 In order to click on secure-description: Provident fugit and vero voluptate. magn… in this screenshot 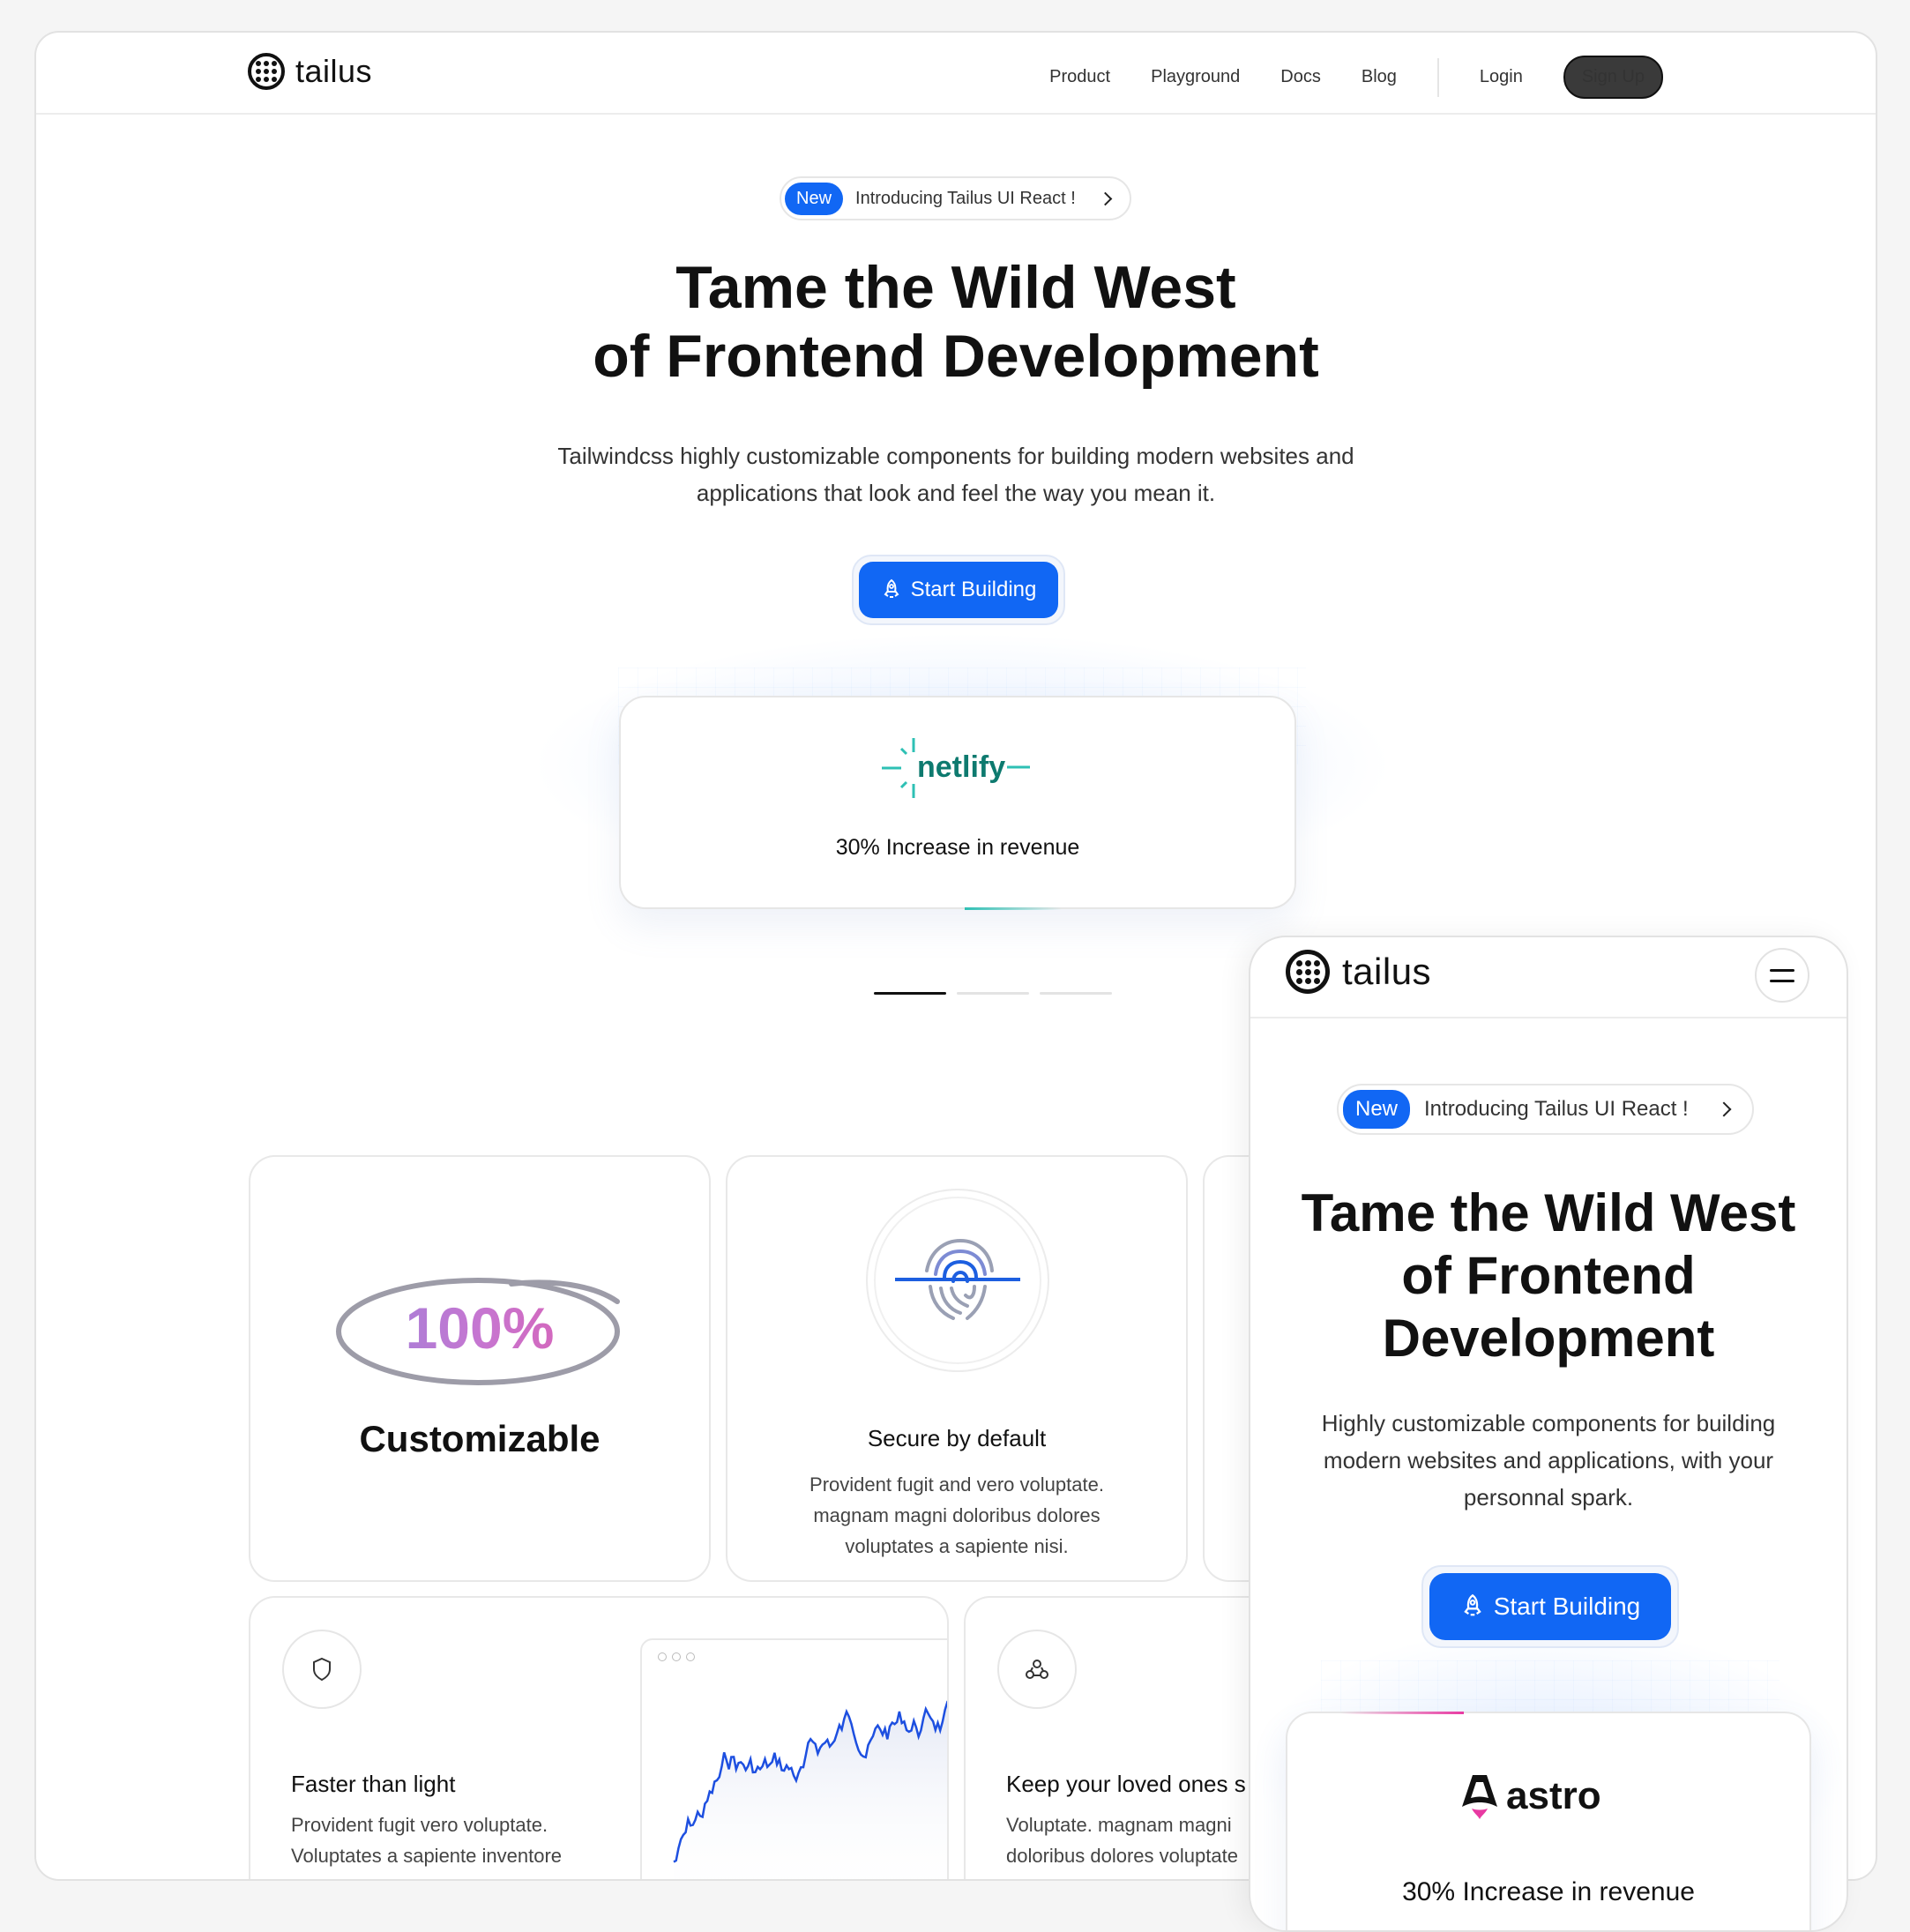, I will do `click(957, 1515)`.